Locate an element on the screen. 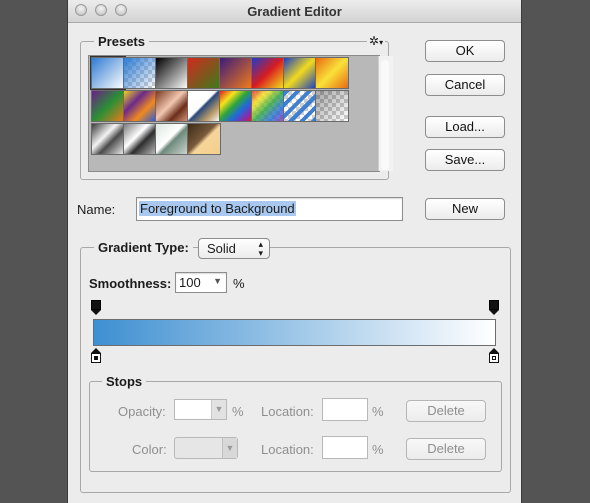  window-title: Gradient Editor is located at coordinates (294, 11).